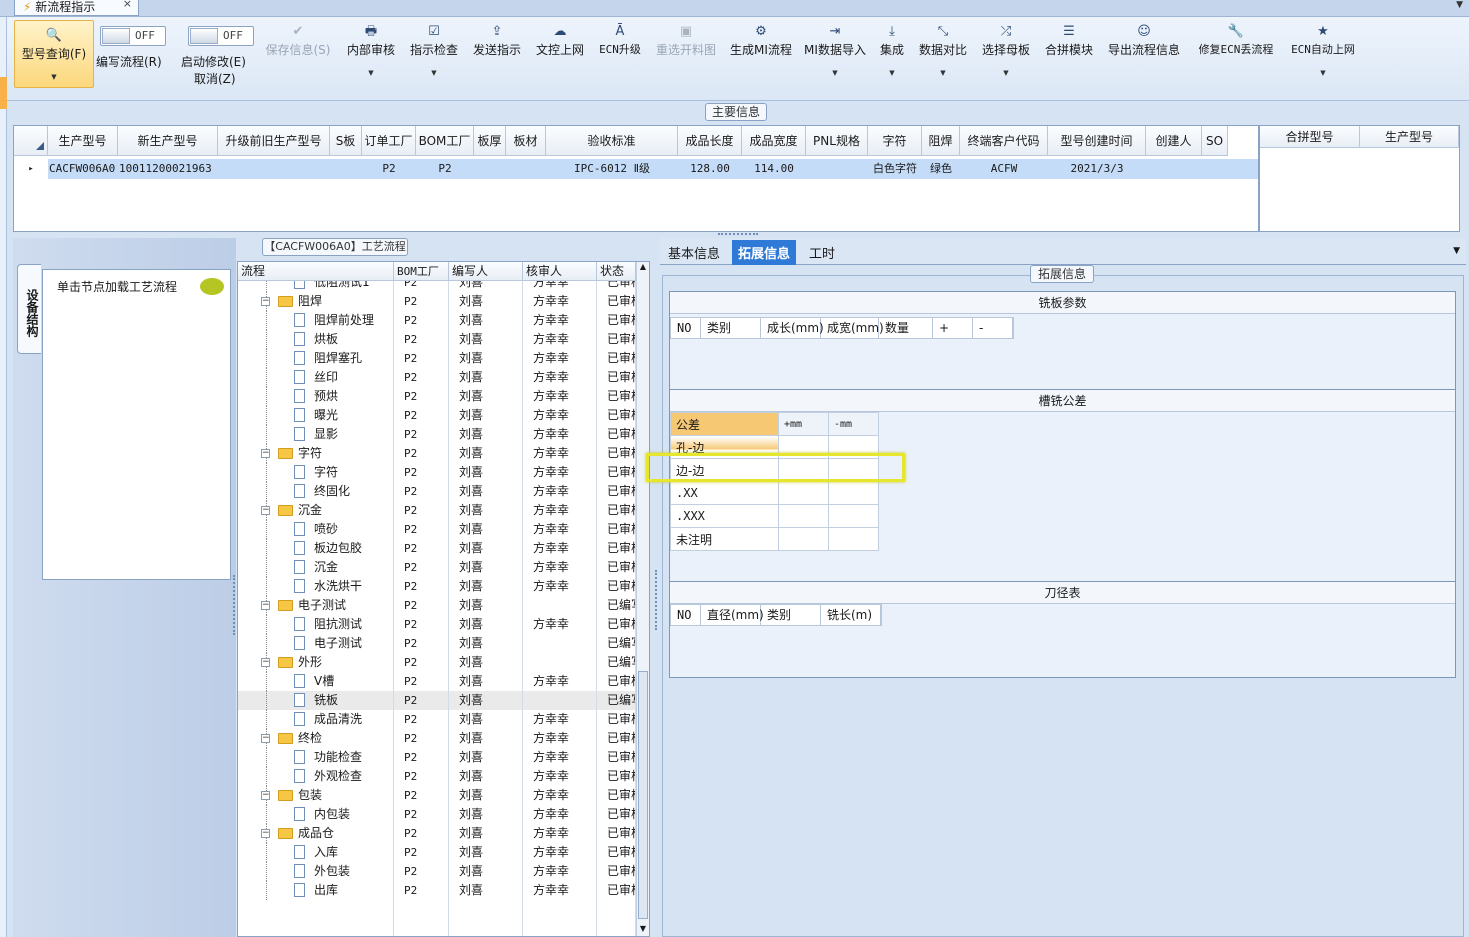 This screenshot has width=1469, height=937. Describe the element at coordinates (437, 339) in the screenshot. I see `process-row: 烘板 P2 刘喜 方幸幸 已审核` at that location.